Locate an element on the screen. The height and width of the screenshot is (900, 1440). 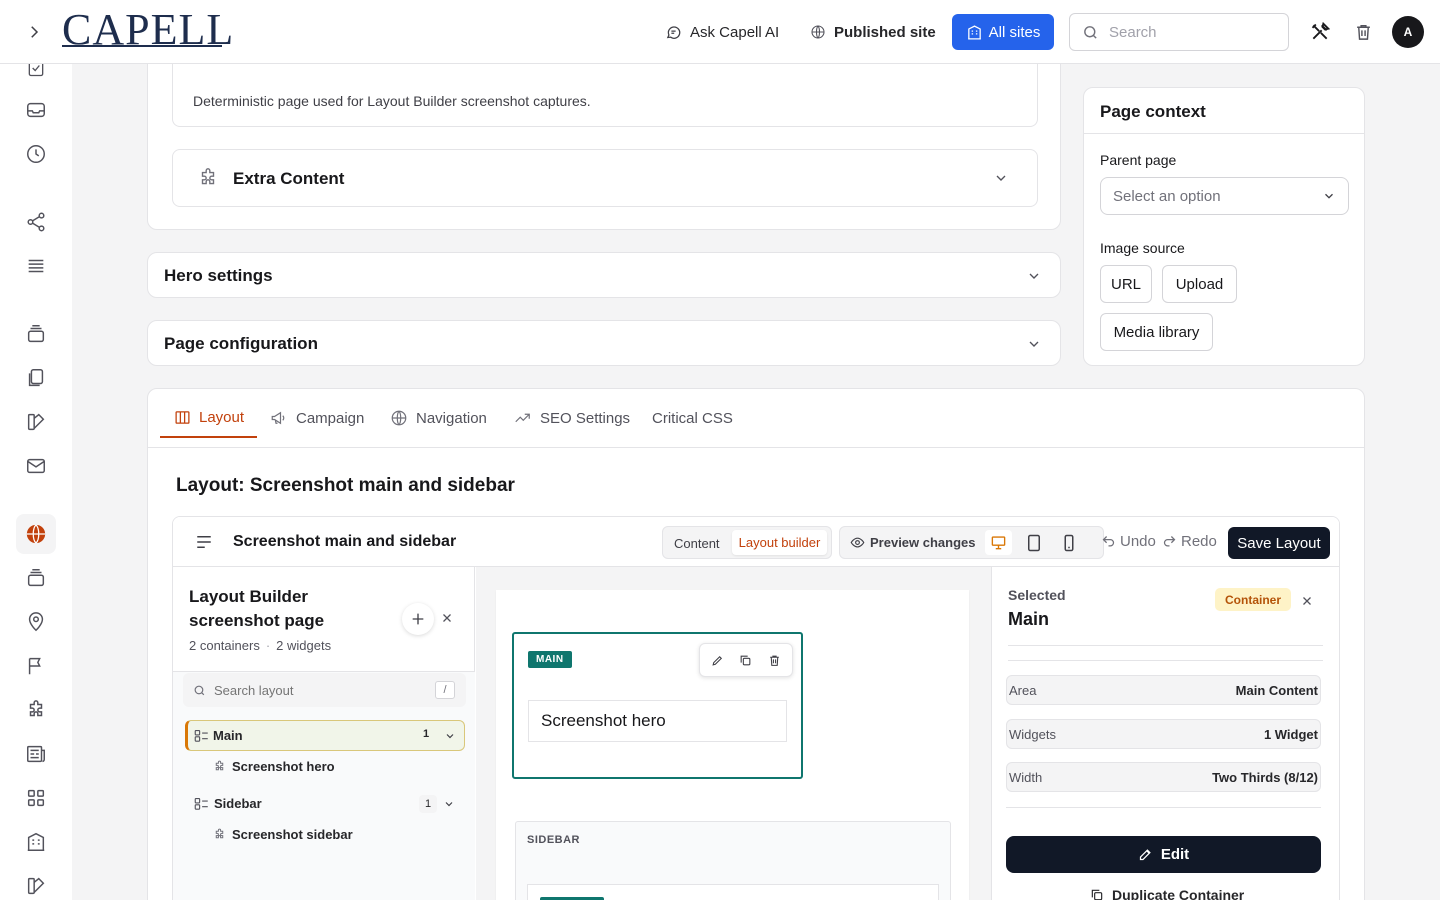
puzzle-icon is located at coordinates (36, 710).